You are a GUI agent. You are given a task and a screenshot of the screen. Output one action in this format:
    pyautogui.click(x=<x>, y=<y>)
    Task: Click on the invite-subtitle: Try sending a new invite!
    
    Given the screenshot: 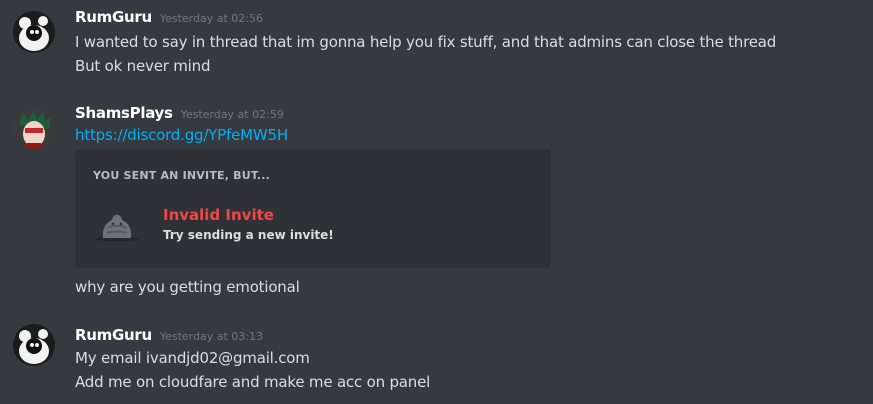 What is the action you would take?
    pyautogui.click(x=248, y=235)
    